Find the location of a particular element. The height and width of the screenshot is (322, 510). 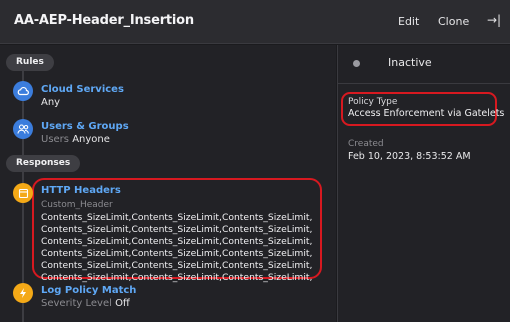

responses-section-label: Responses is located at coordinates (43, 163).